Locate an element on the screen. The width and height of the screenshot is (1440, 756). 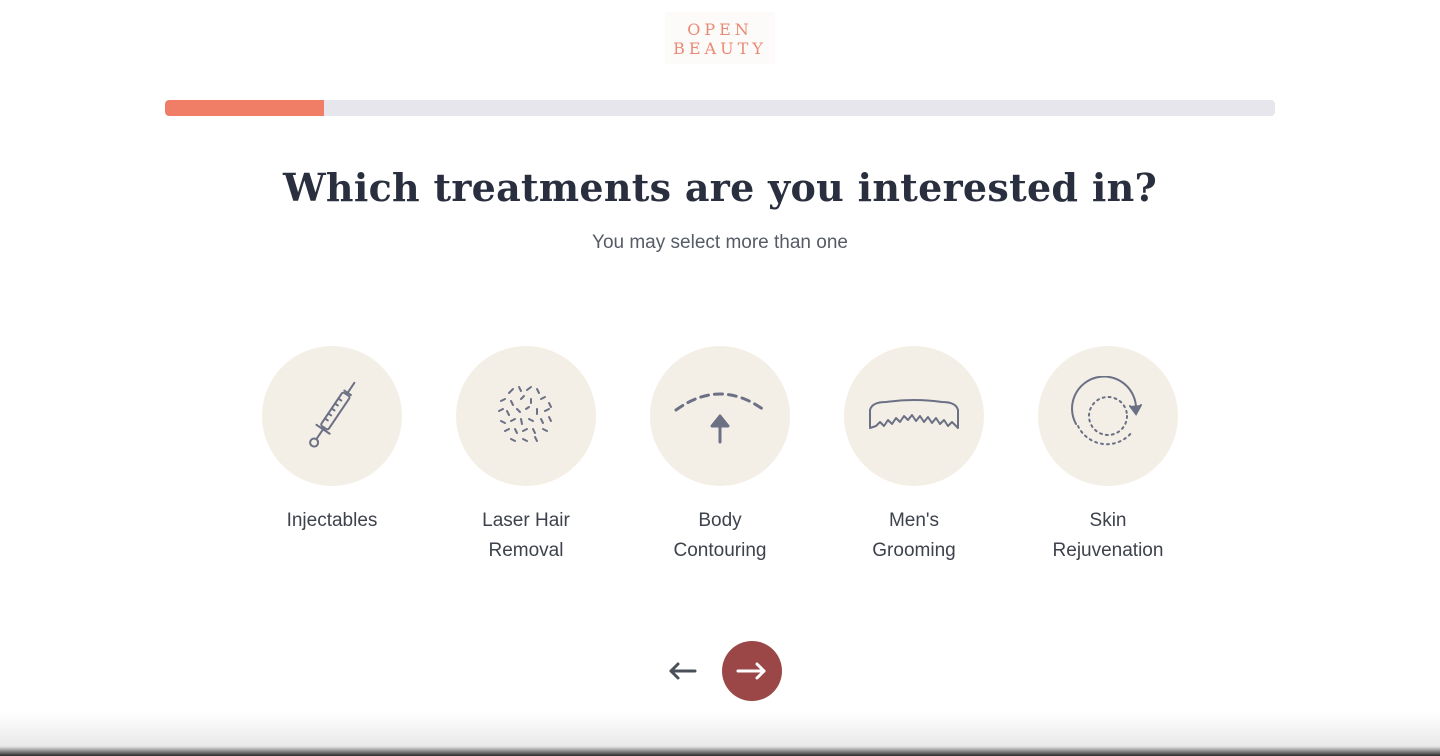
body-contour-arrow-icon is located at coordinates (720, 418).